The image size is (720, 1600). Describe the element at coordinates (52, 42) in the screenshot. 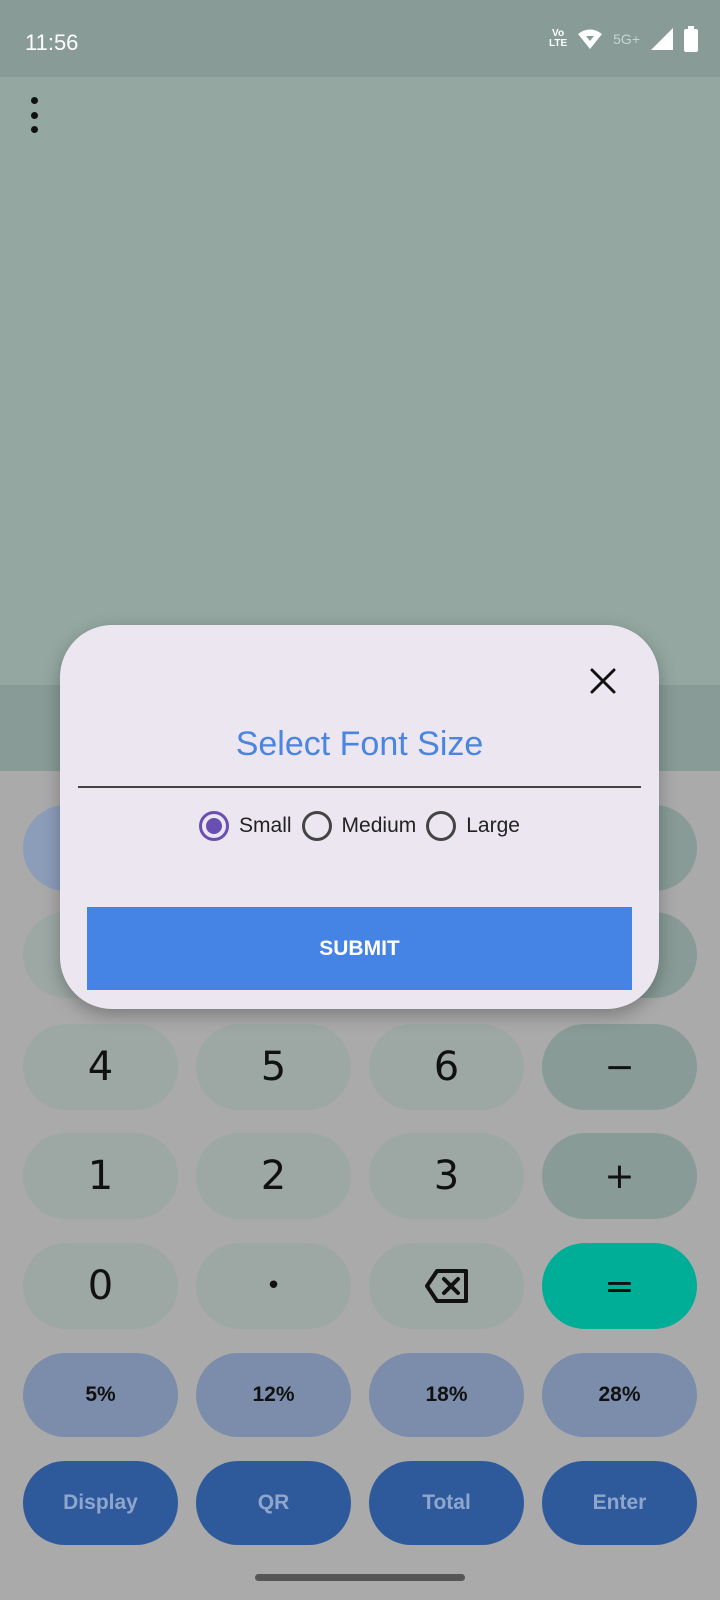

I see `status-time: 11:56` at that location.